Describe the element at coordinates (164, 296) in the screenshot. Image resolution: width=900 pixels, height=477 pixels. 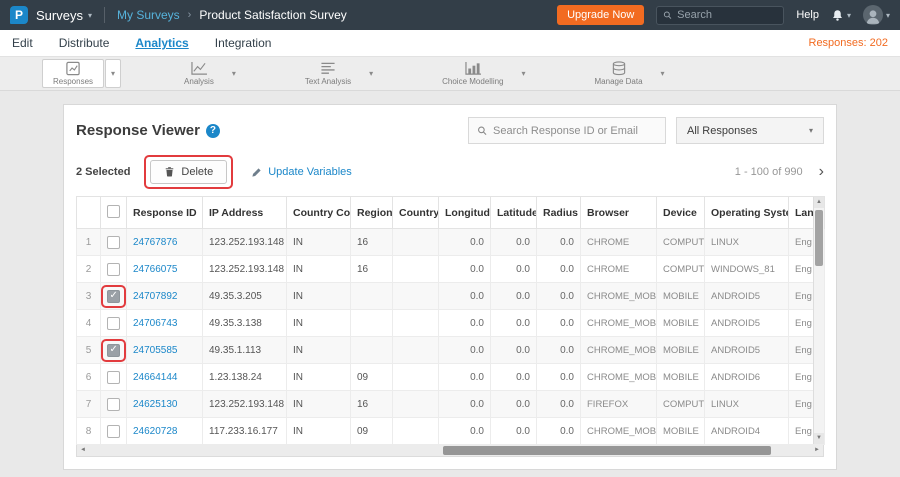
I see `cell-response-id: 24707892` at that location.